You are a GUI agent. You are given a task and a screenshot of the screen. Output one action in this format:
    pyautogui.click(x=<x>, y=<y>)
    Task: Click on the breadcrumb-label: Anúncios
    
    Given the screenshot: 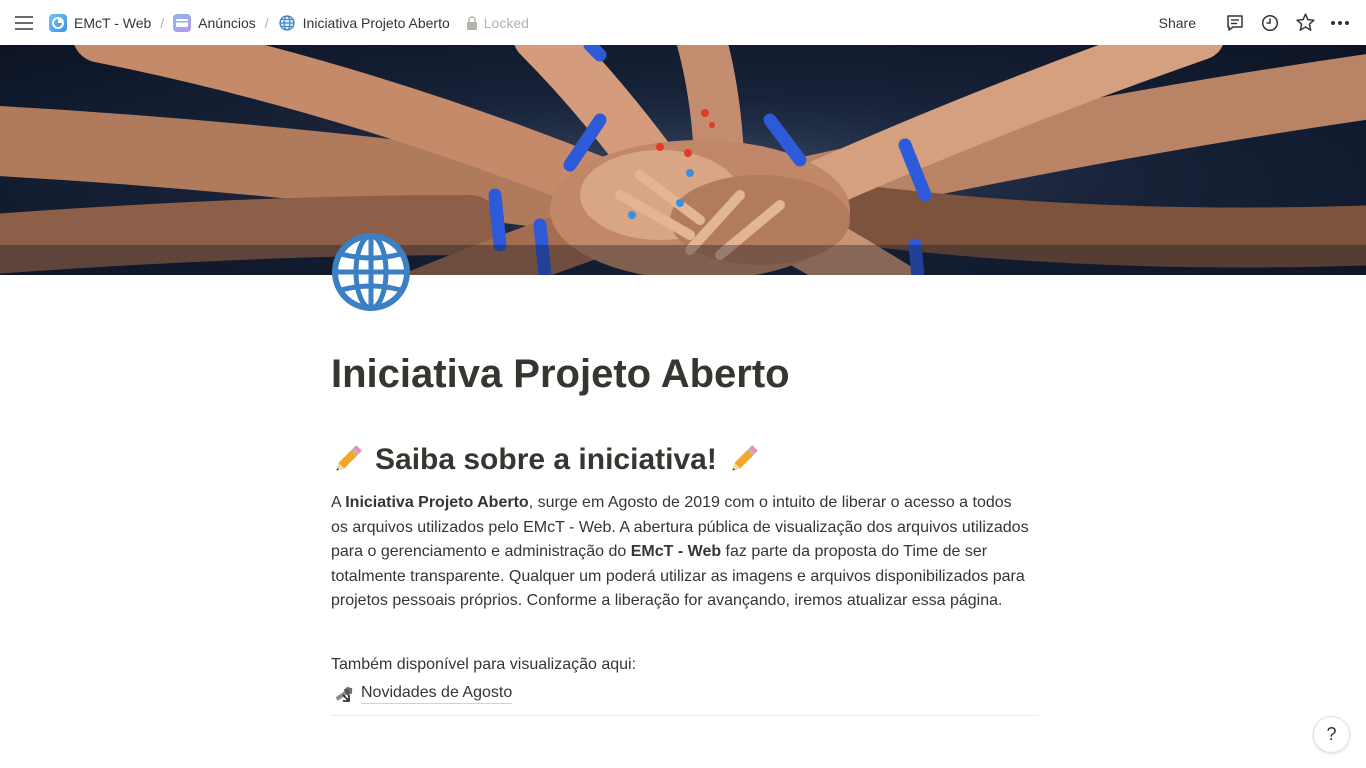 What is the action you would take?
    pyautogui.click(x=227, y=22)
    